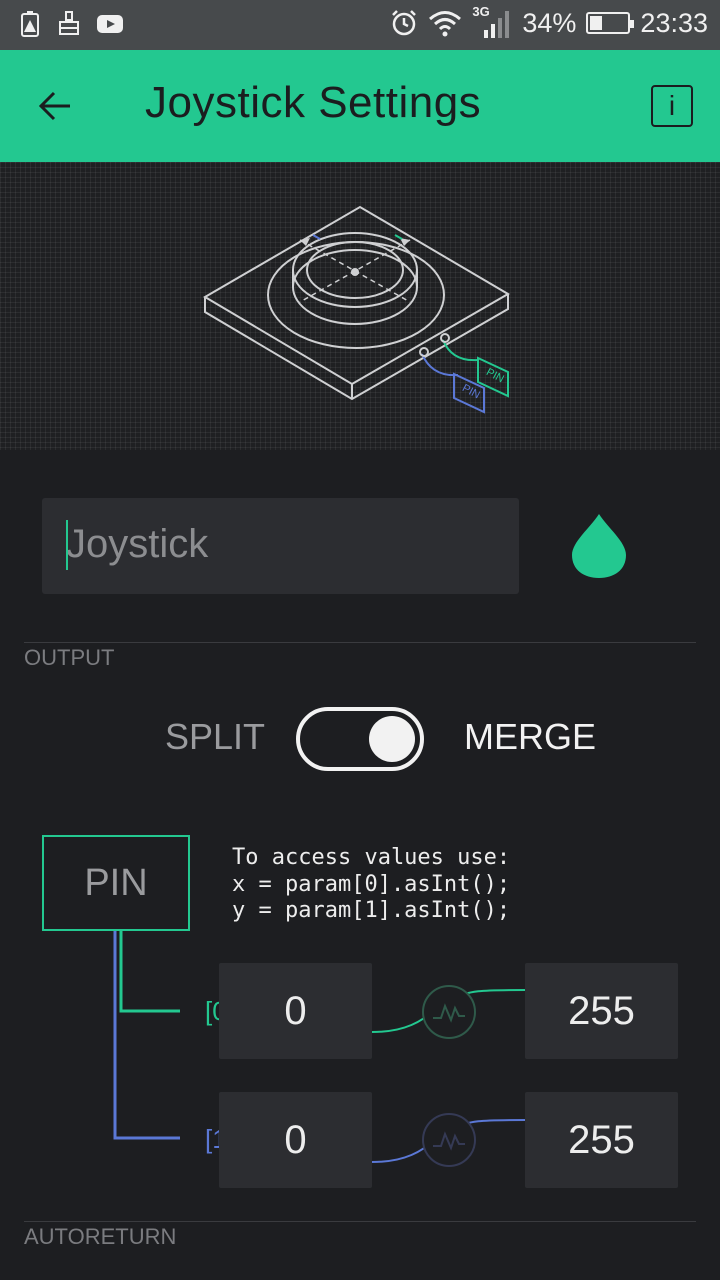 Image resolution: width=720 pixels, height=1280 pixels. Describe the element at coordinates (392, 739) in the screenshot. I see `toggle-knob` at that location.